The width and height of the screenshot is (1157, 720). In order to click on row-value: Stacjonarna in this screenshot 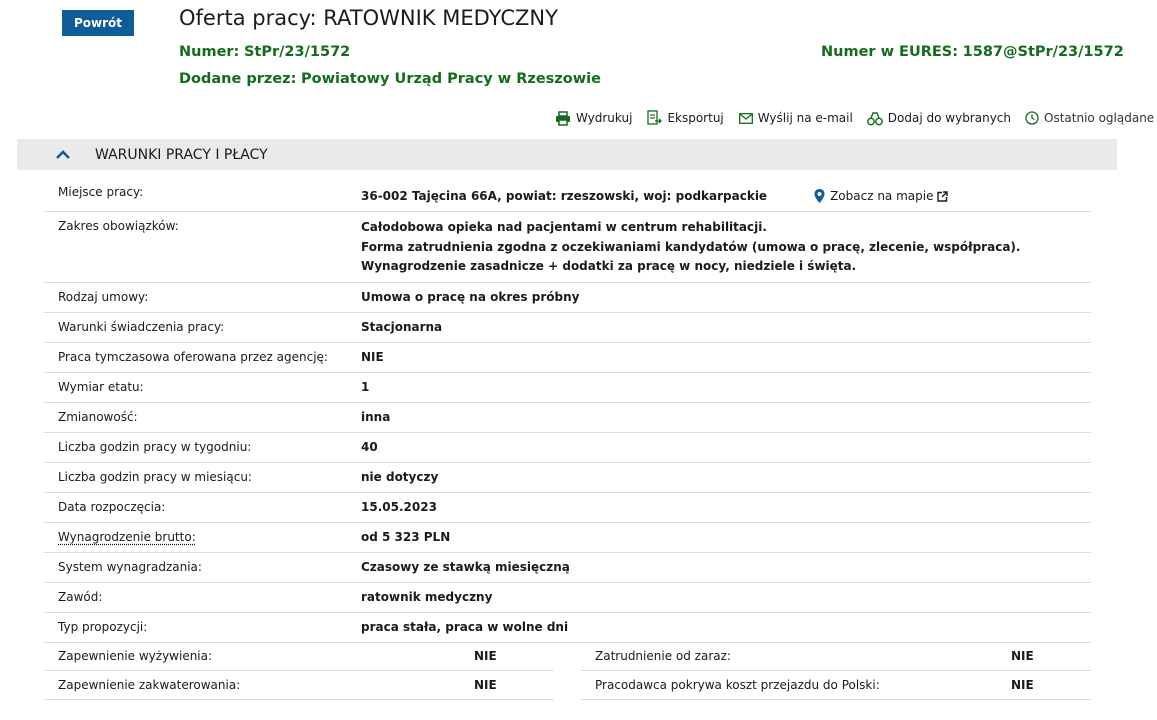, I will do `click(402, 327)`.